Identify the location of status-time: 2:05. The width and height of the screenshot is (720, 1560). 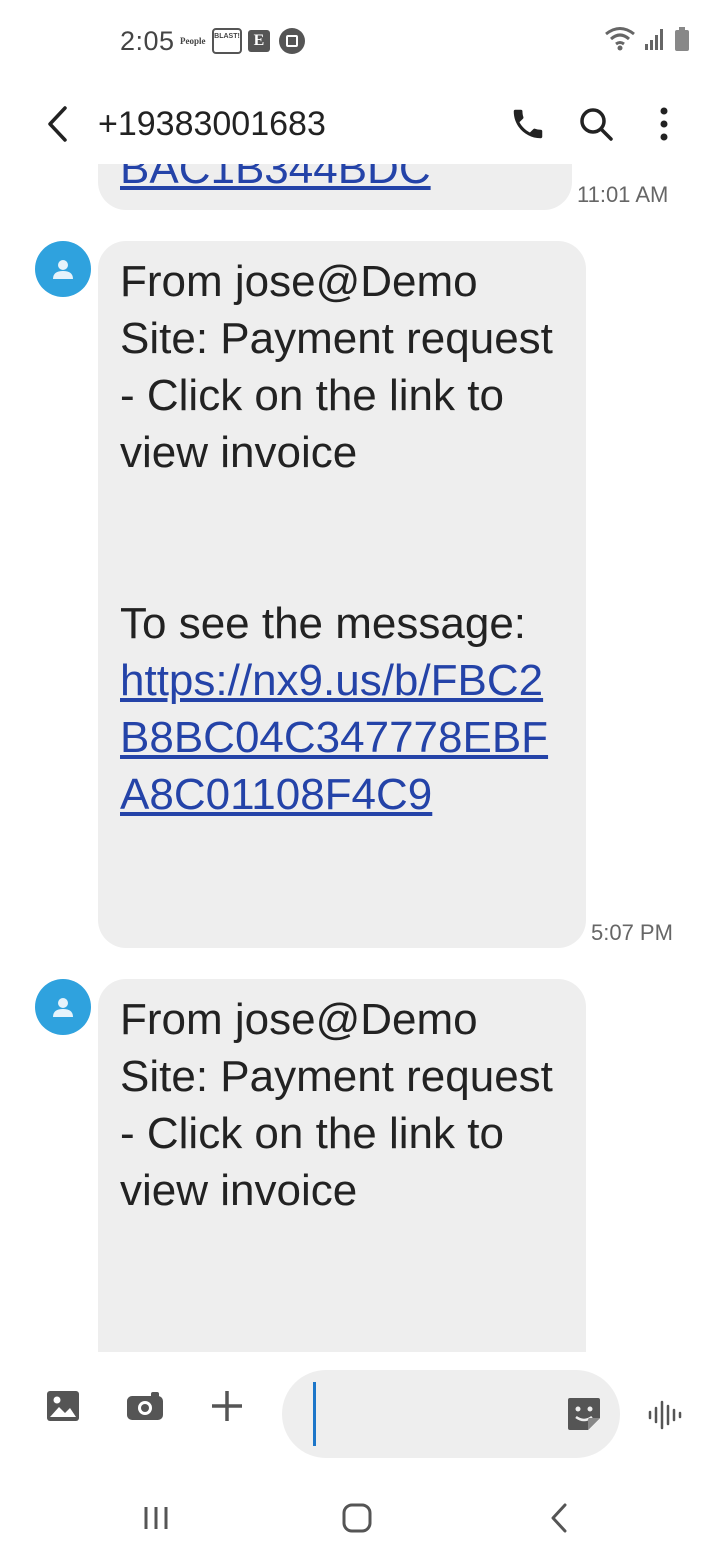
(147, 41).